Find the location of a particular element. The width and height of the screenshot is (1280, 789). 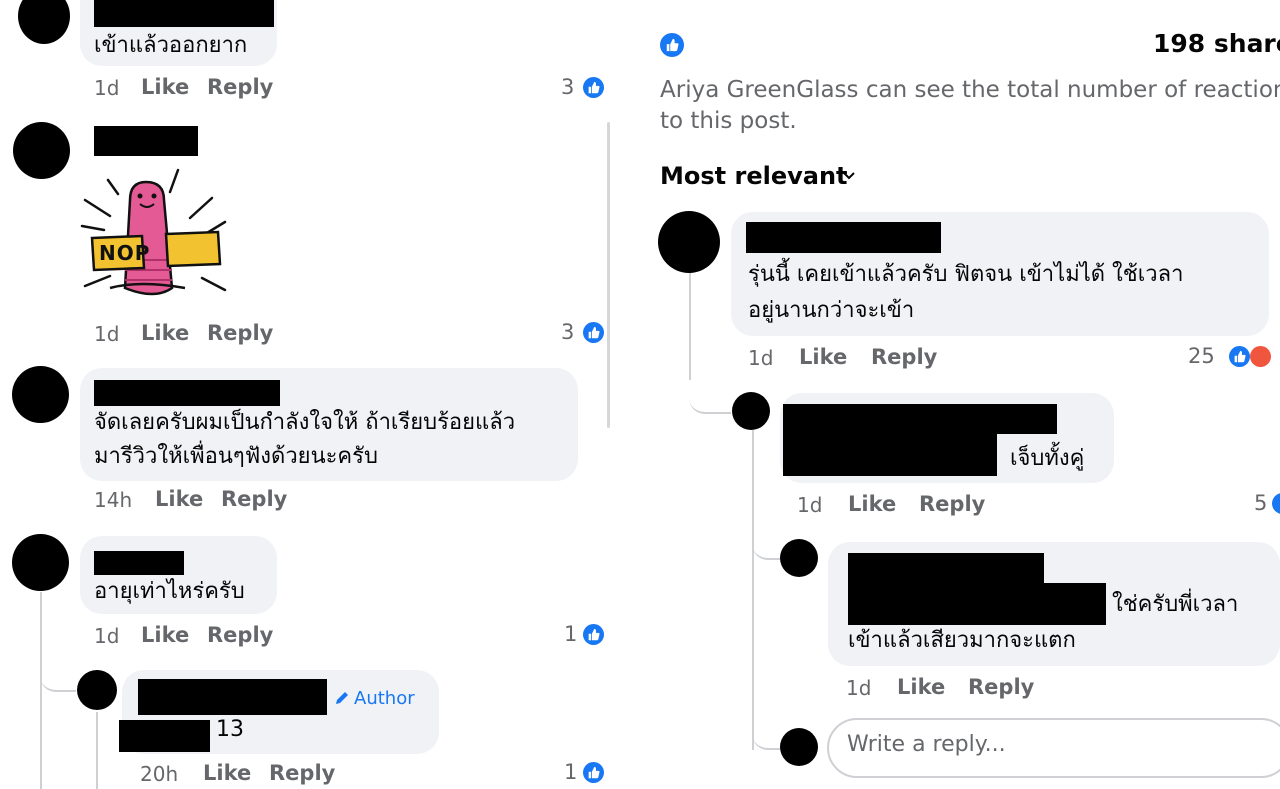

comment-text: เจ็บทั้งคู่ is located at coordinates (1047, 458).